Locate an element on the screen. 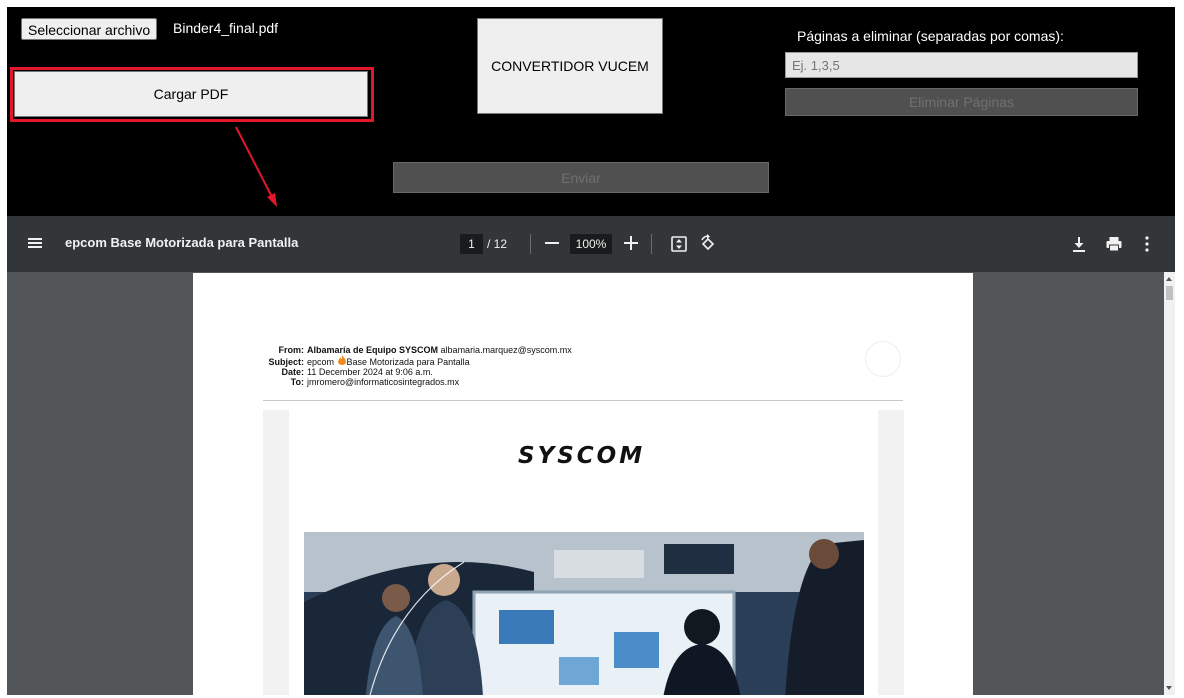 This screenshot has width=1184, height=698. from-sender: Albamaría de Equipo SYSCOM is located at coordinates (373, 350).